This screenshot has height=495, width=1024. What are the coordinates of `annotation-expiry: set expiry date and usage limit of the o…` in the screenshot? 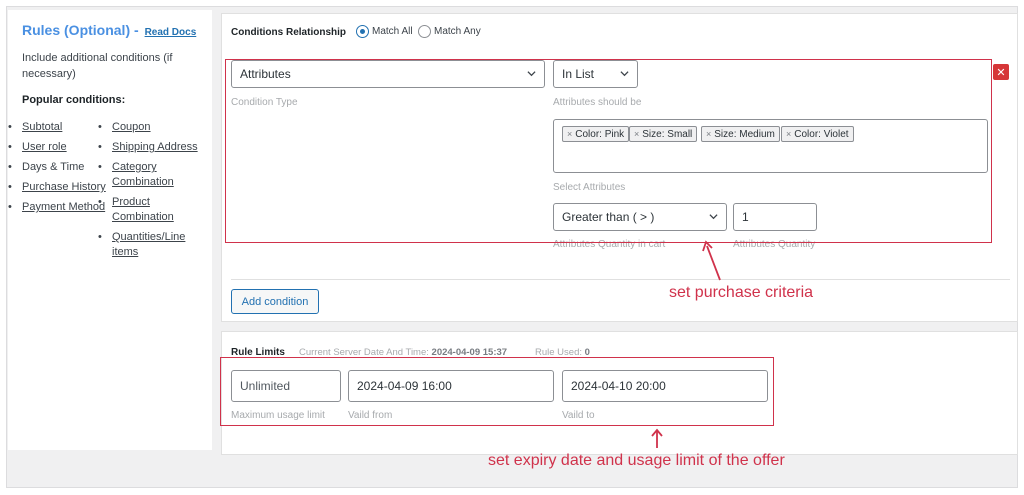 It's located at (636, 460).